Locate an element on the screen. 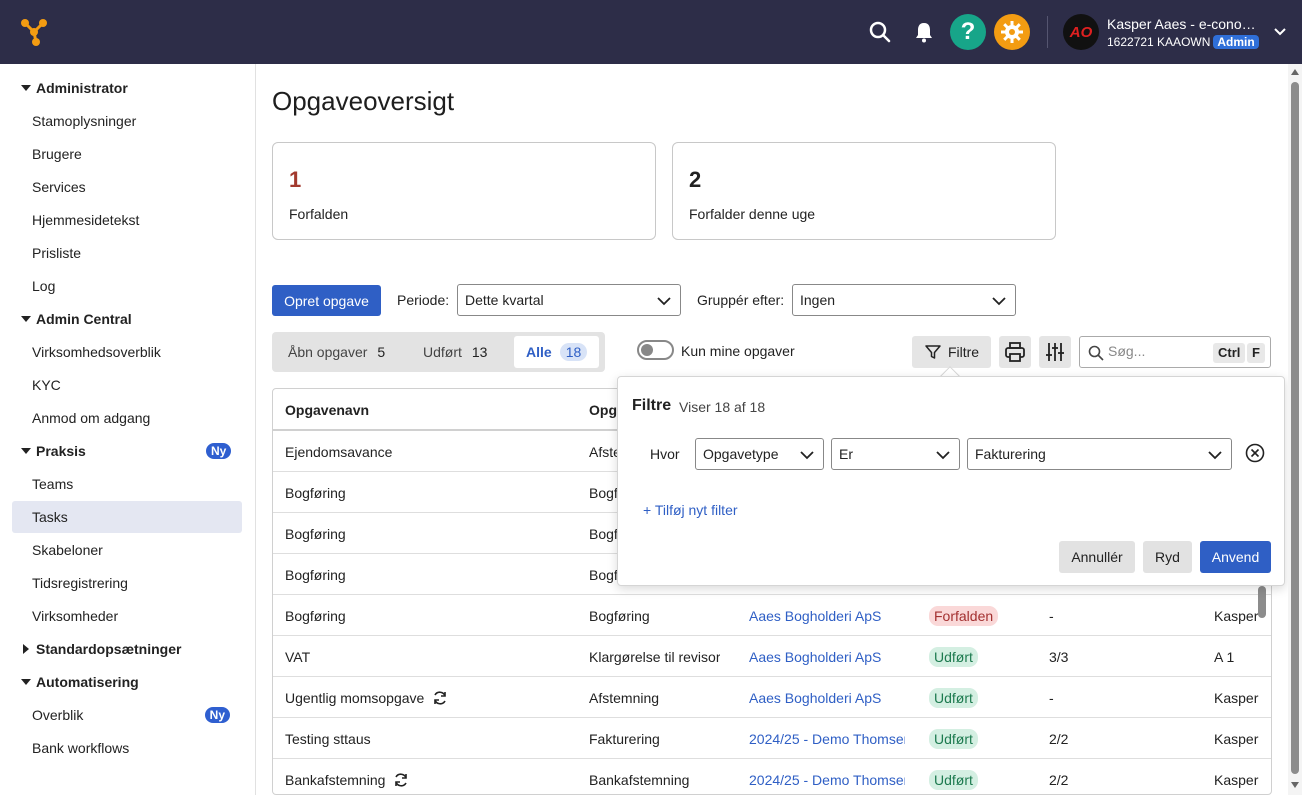 Image resolution: width=1302 pixels, height=795 pixels. cell-progress: - is located at coordinates (1051, 697).